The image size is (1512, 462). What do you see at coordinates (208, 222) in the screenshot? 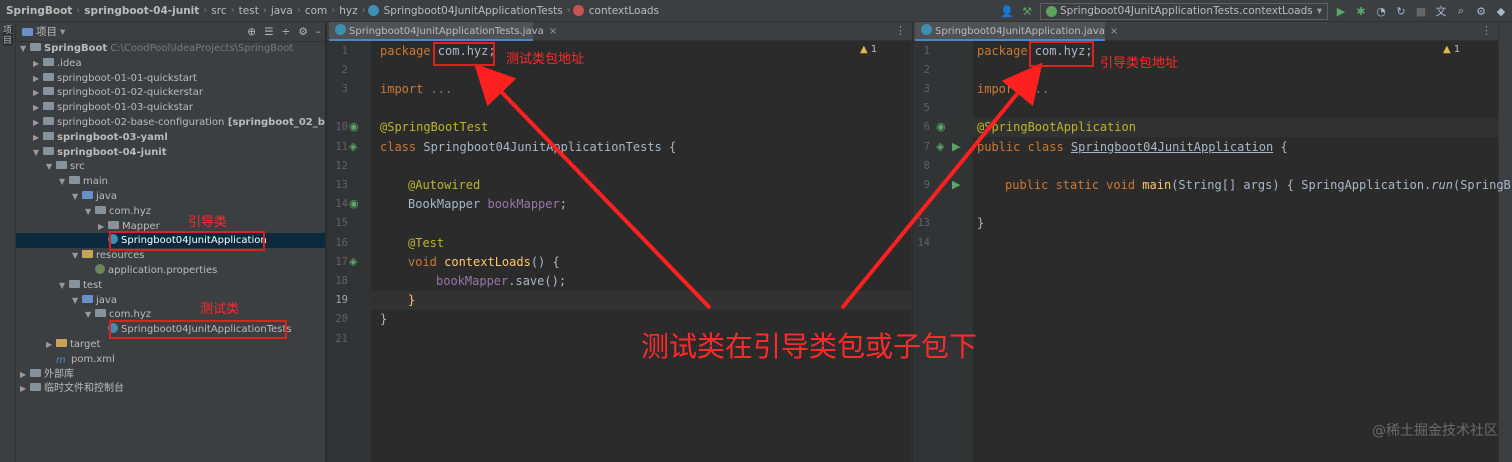
I see `boot-class-note: 引导类` at bounding box center [208, 222].